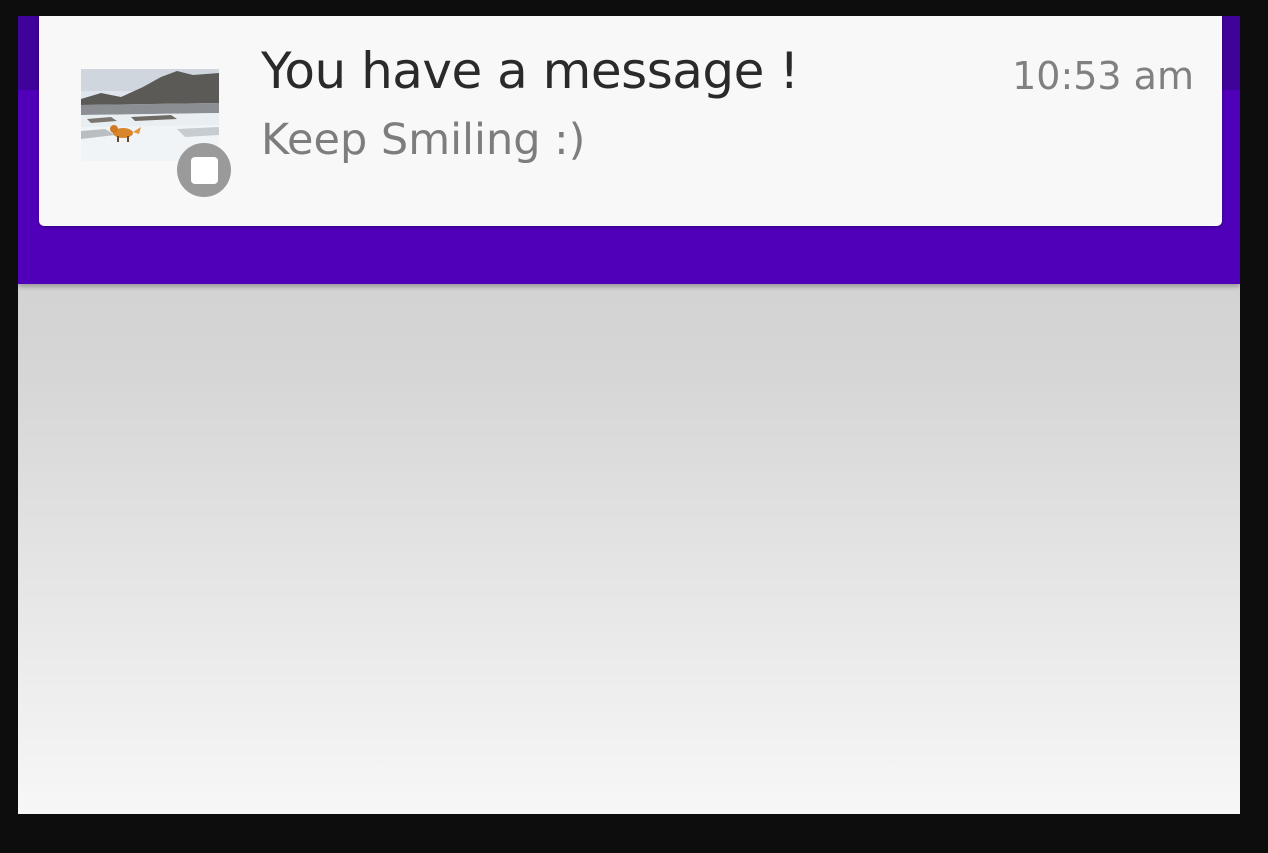 The width and height of the screenshot is (1268, 853). What do you see at coordinates (423, 140) in the screenshot?
I see `notification-text: Keep Smiling :)` at bounding box center [423, 140].